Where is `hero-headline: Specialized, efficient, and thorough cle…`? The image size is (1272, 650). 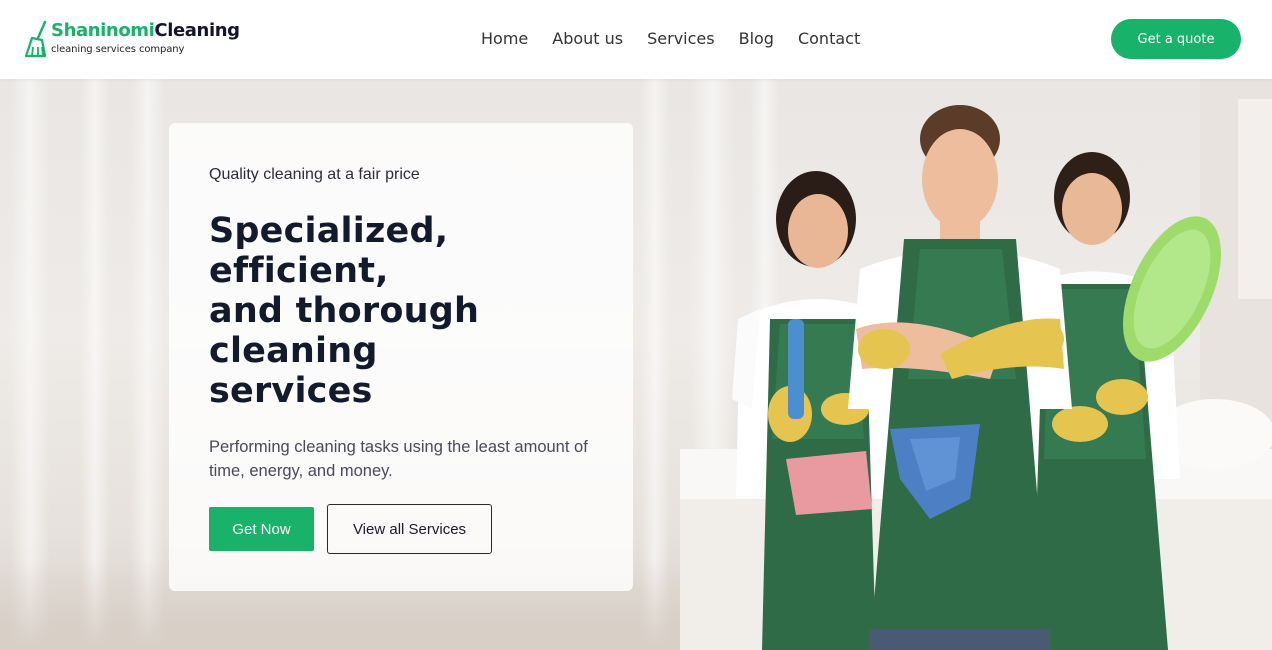
hero-headline: Specialized, efficient, and thorough cle… is located at coordinates (374, 311).